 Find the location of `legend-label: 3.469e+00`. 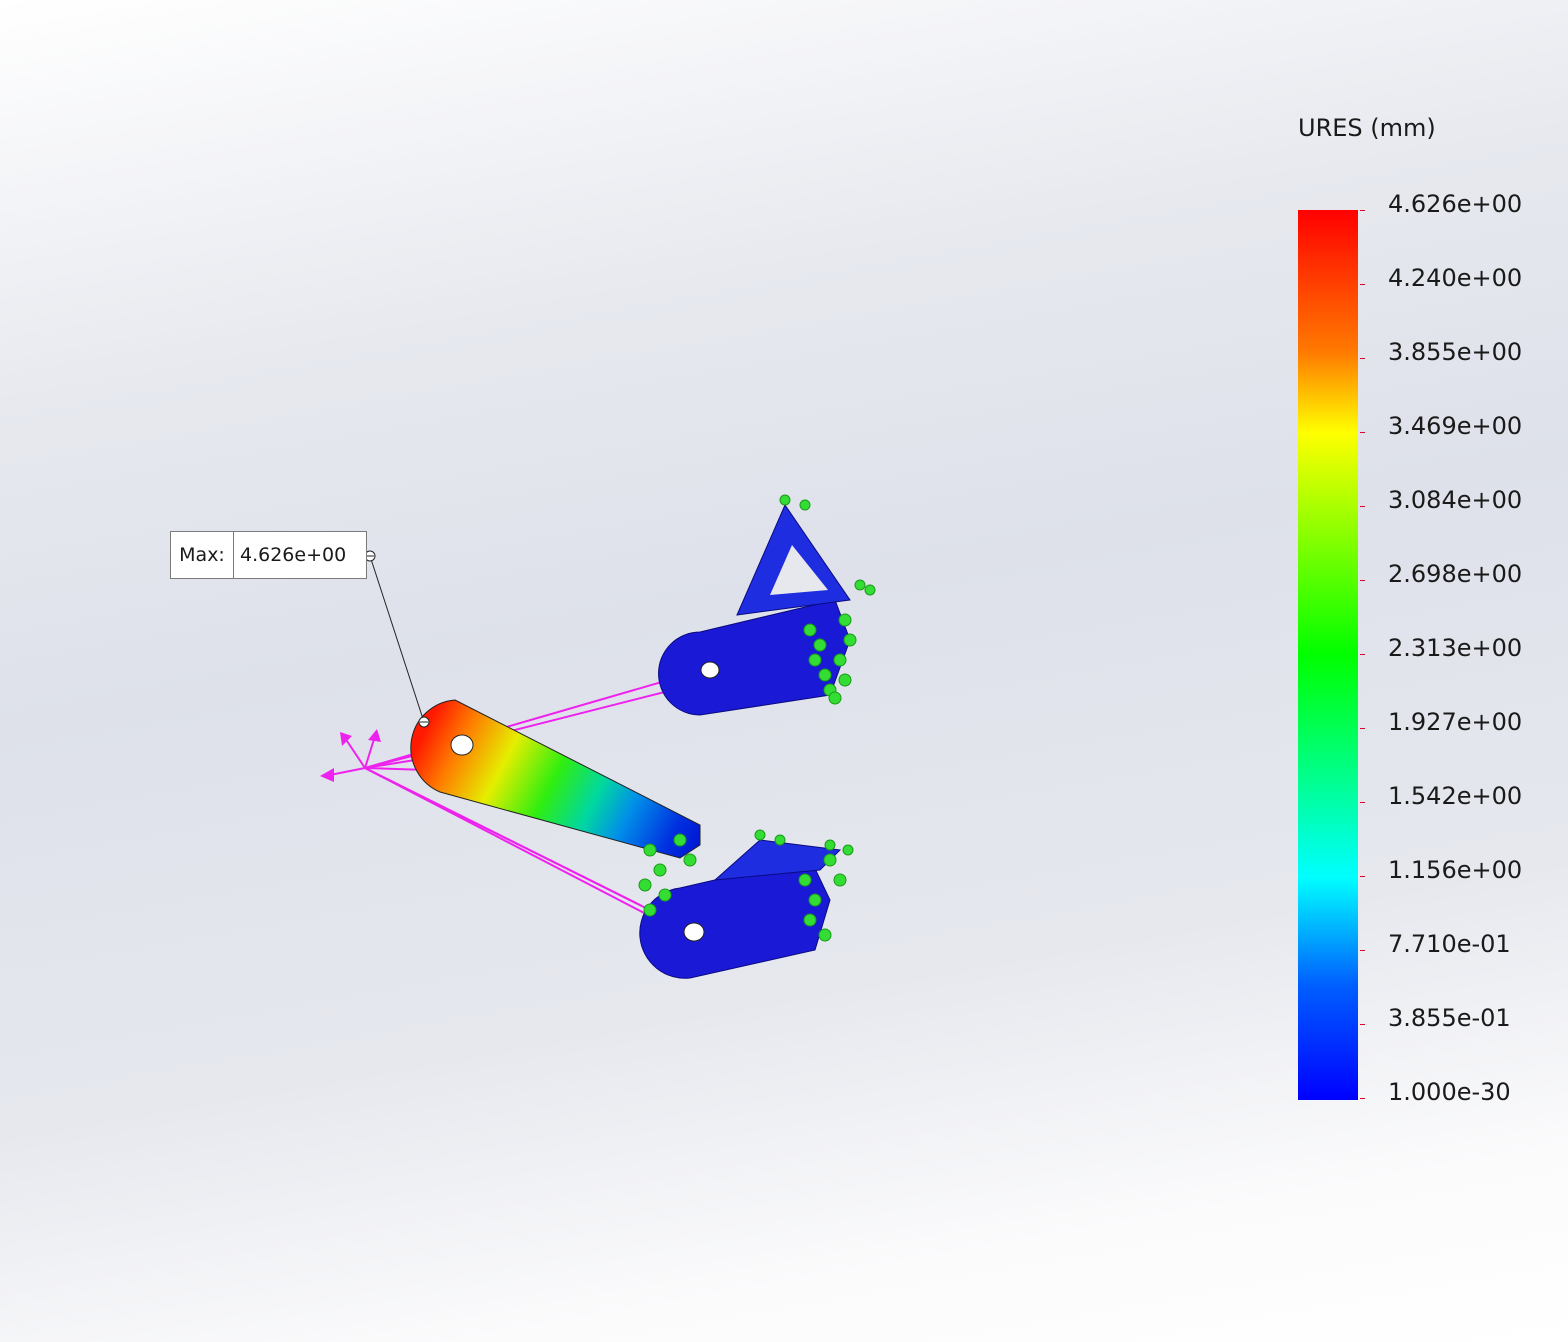

legend-label: 3.469e+00 is located at coordinates (1455, 426).